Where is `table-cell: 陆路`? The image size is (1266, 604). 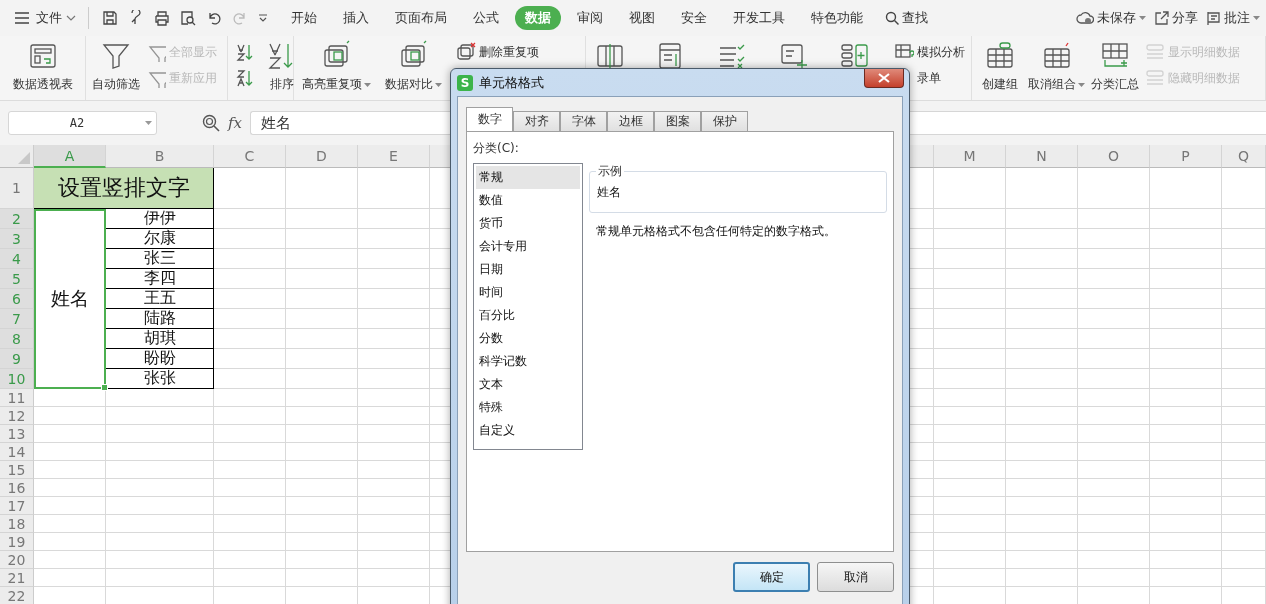
table-cell: 陆路 is located at coordinates (160, 319).